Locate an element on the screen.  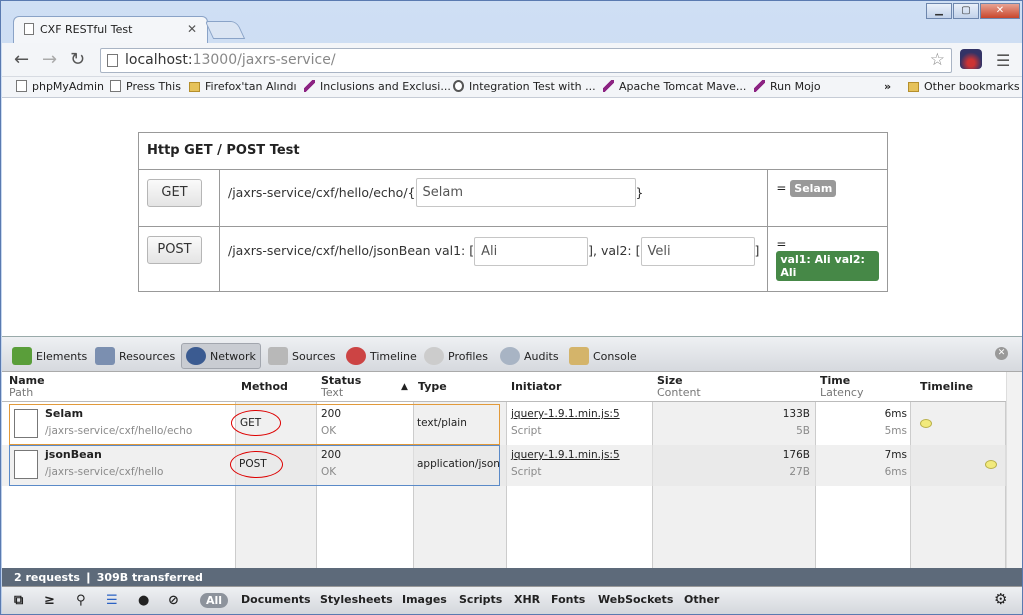
val1-input: Ali is located at coordinates (531, 251).